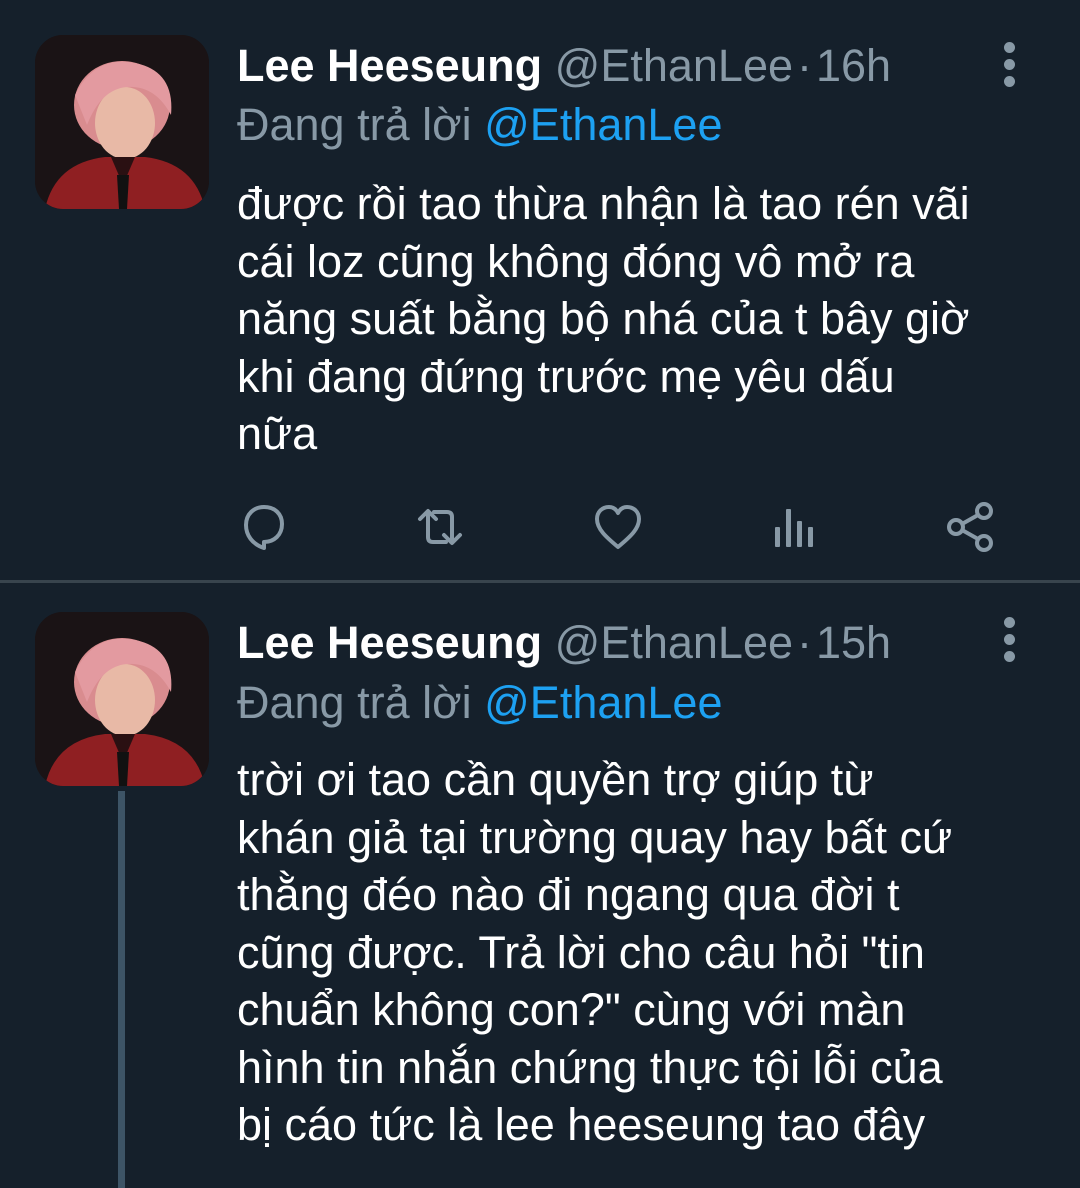  Describe the element at coordinates (853, 65) in the screenshot. I see `tweet-time: 16h` at that location.